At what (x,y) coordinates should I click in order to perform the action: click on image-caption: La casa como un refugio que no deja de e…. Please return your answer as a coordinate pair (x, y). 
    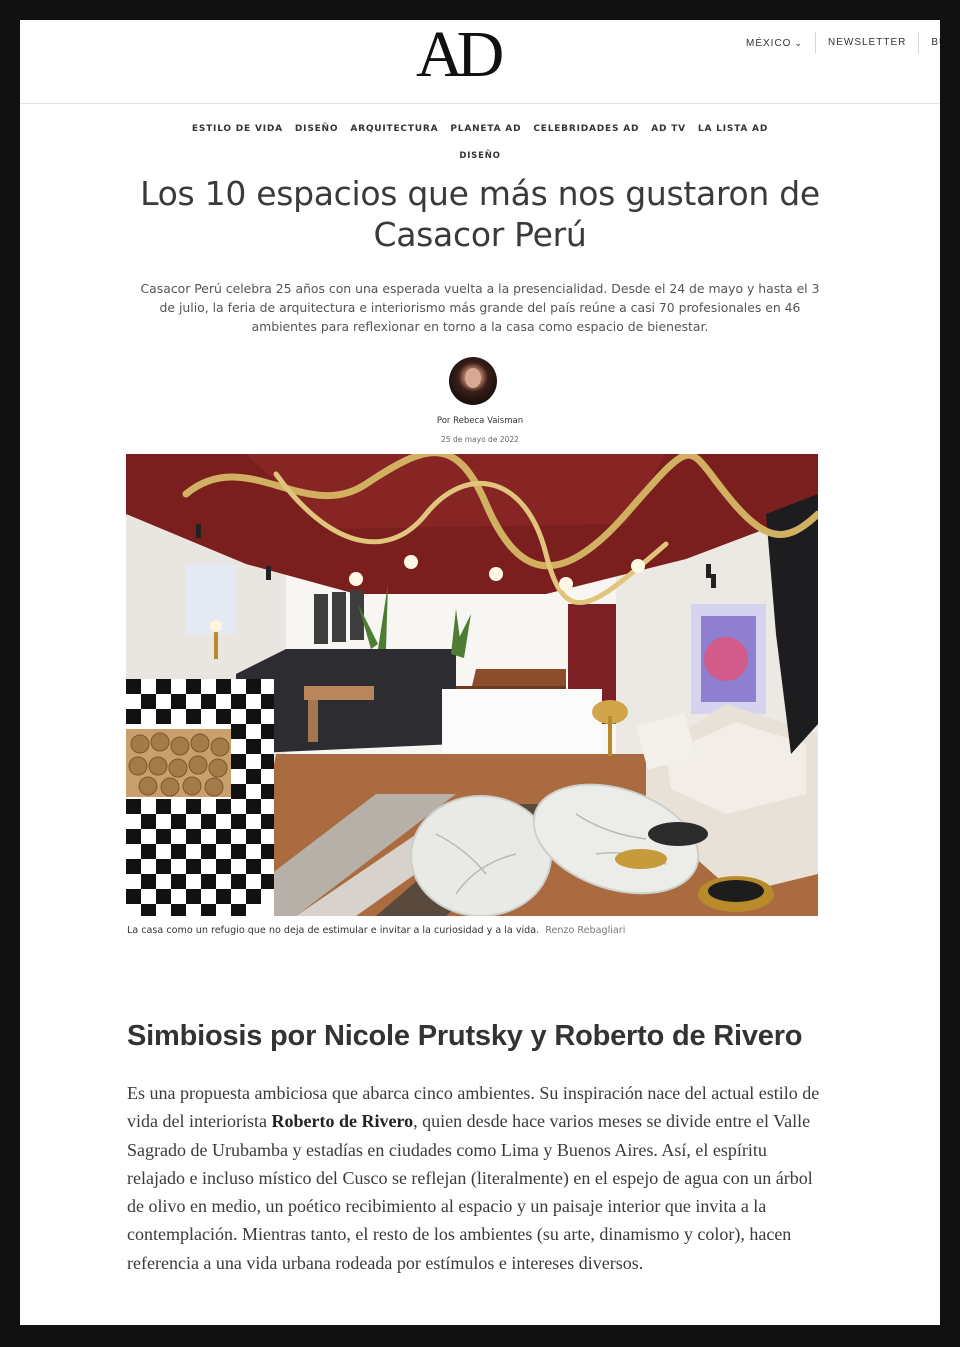
    Looking at the image, I should click on (376, 930).